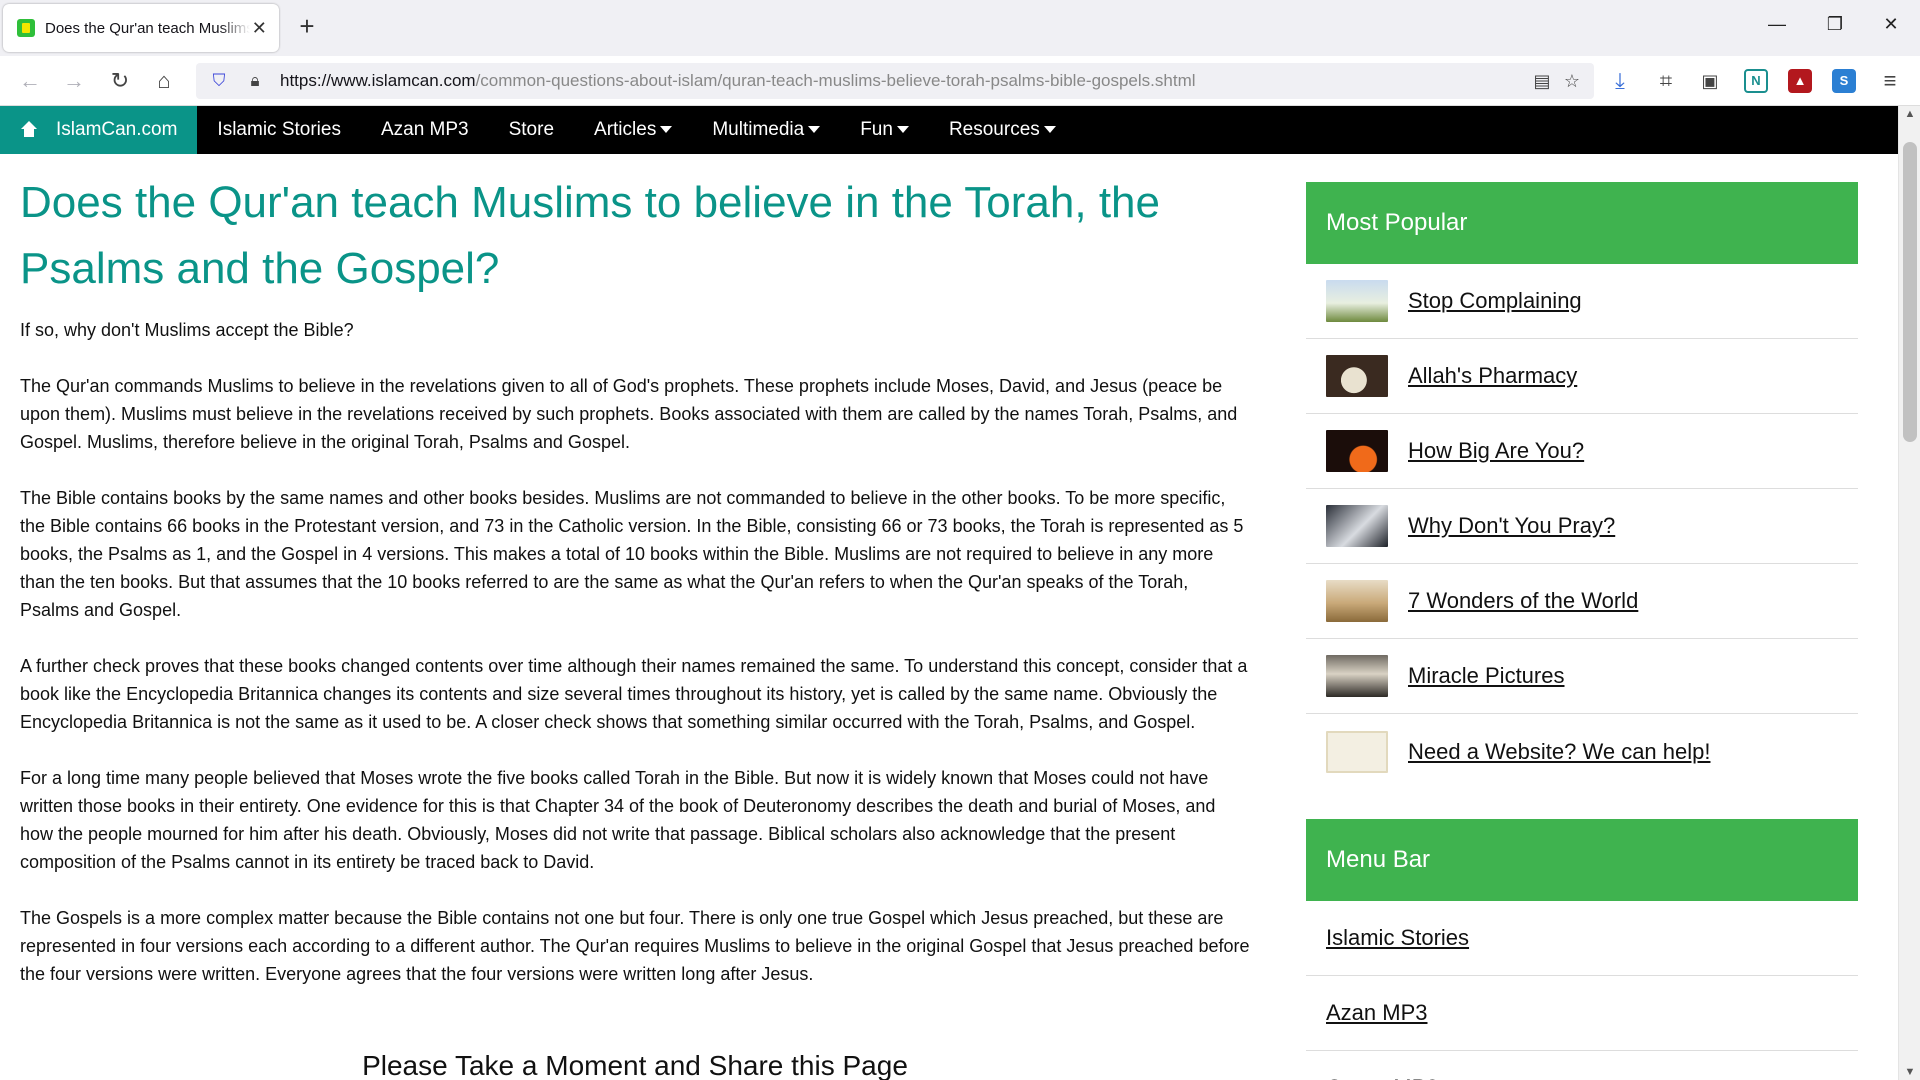 The image size is (1920, 1080). What do you see at coordinates (1800, 81) in the screenshot?
I see `pdf-extension-icon: ▲` at bounding box center [1800, 81].